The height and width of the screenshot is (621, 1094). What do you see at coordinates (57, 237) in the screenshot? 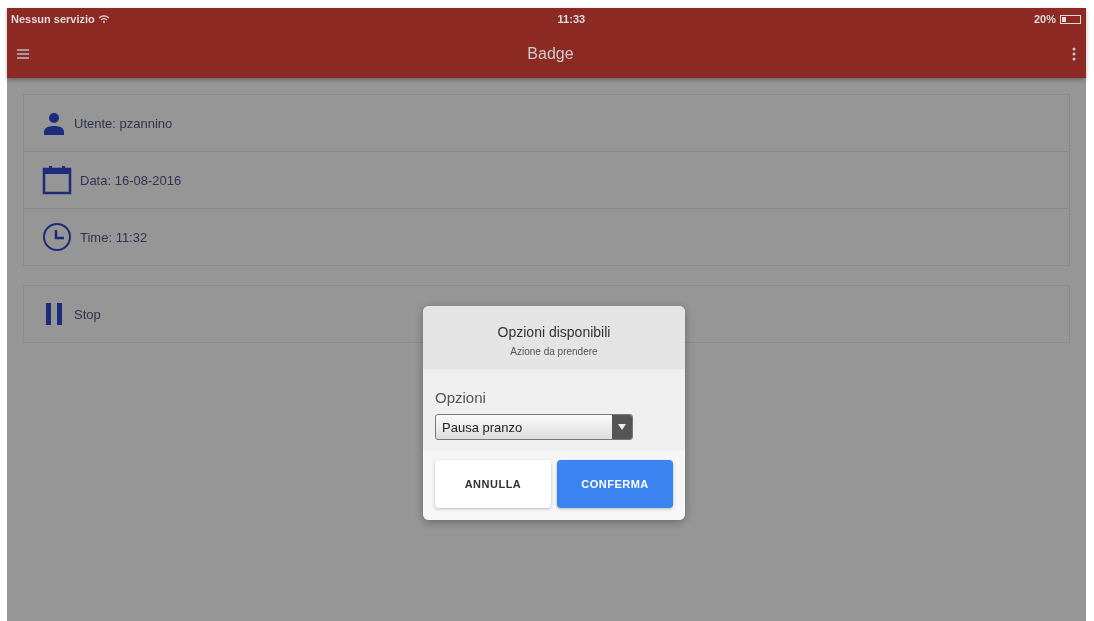
I see `clock-icon` at bounding box center [57, 237].